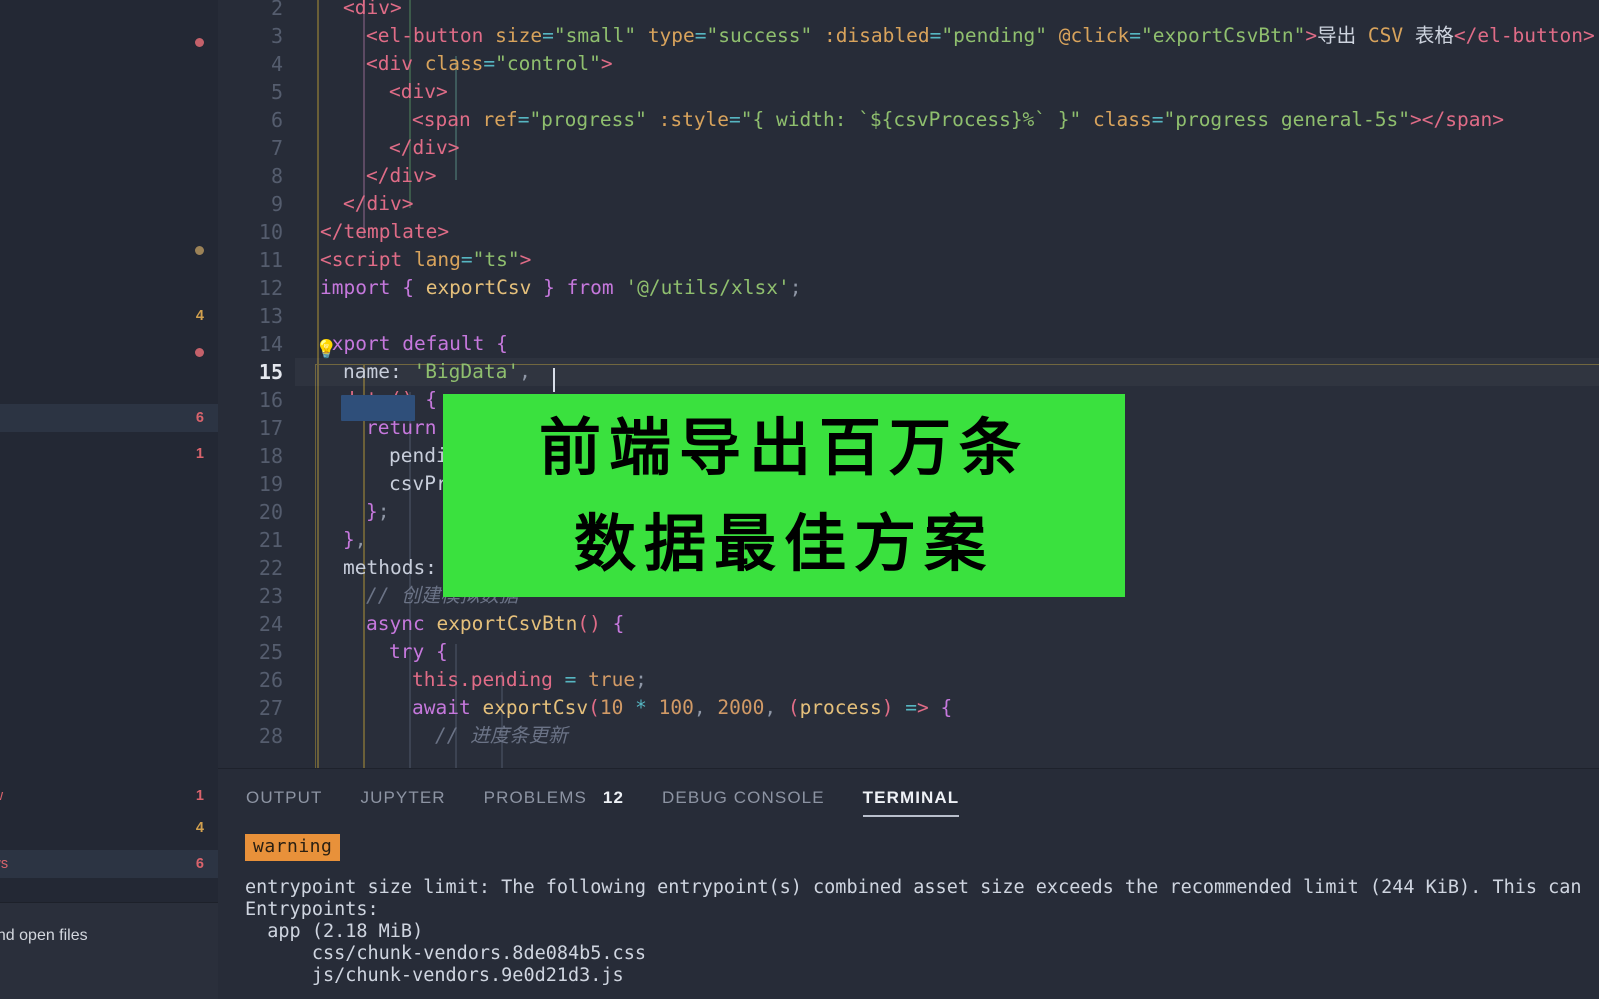 The width and height of the screenshot is (1599, 999). Describe the element at coordinates (276, 204) in the screenshot. I see `line-number: 9` at that location.